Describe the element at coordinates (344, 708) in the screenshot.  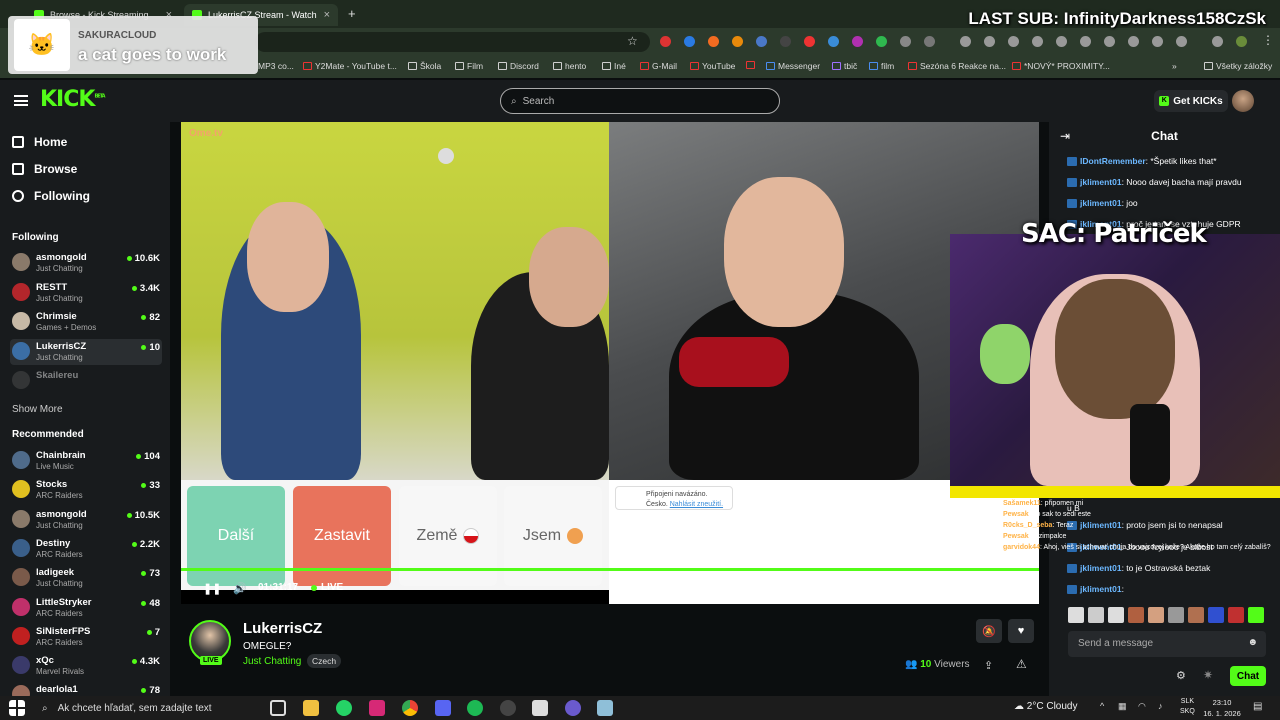
I see `whatsapp-icon` at that location.